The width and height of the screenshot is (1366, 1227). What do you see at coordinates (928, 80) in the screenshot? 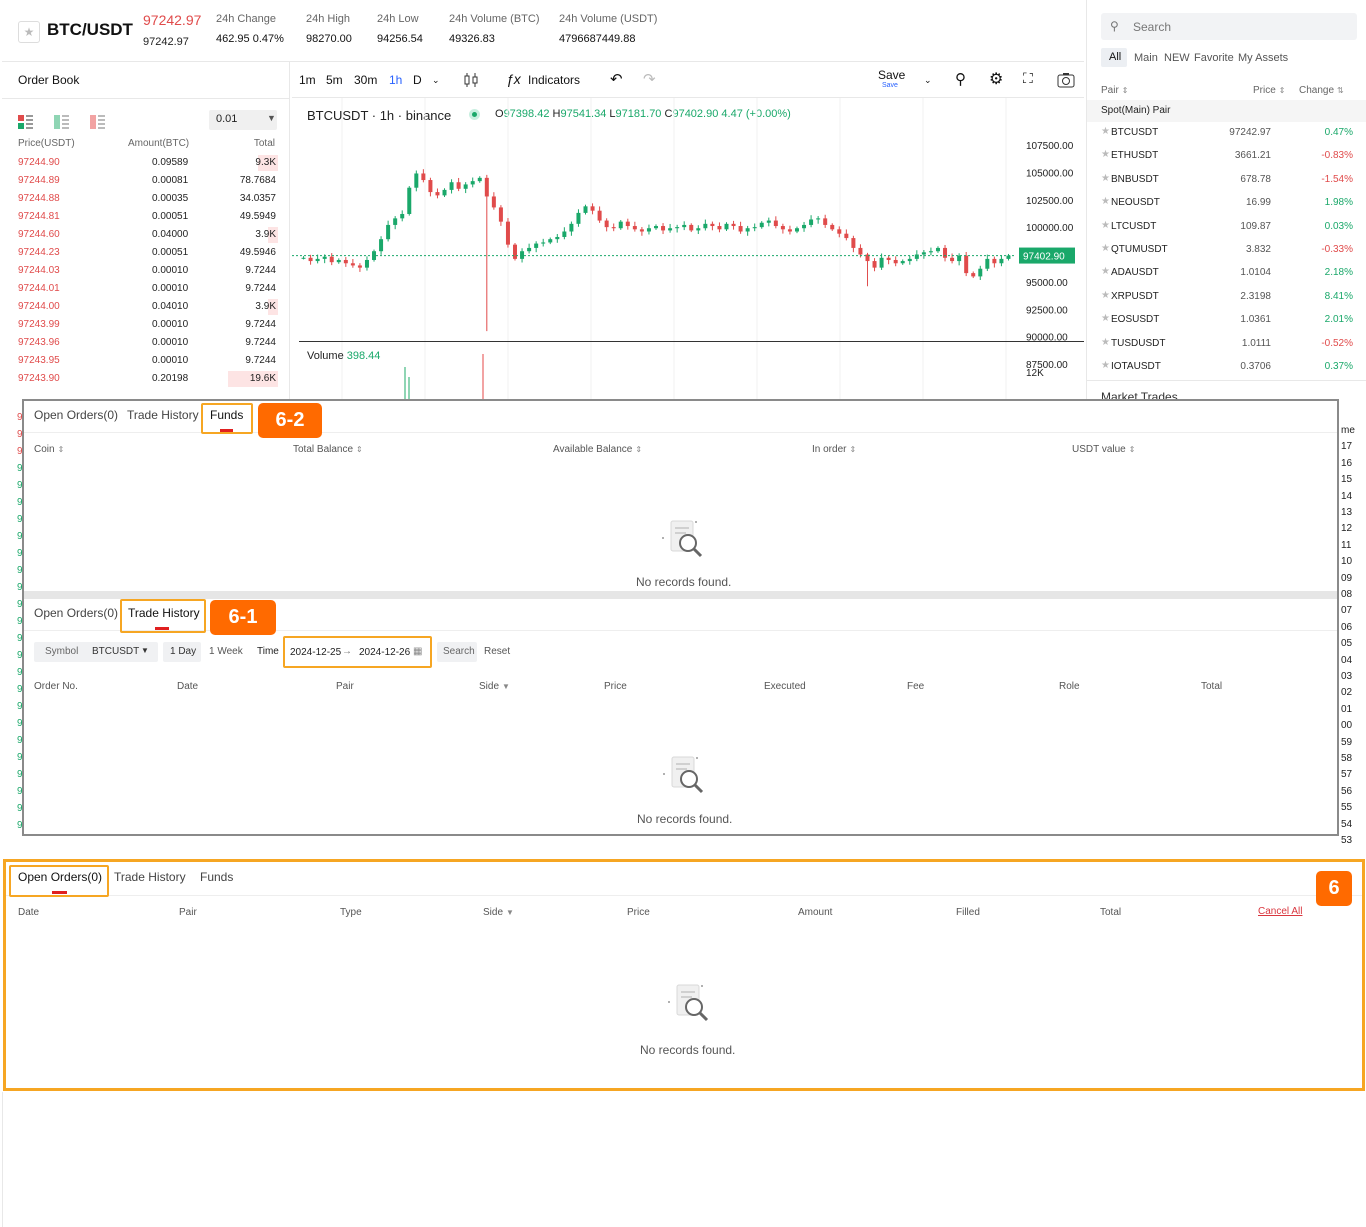
I see `save-dropdown-icon: ⌄` at bounding box center [928, 80].